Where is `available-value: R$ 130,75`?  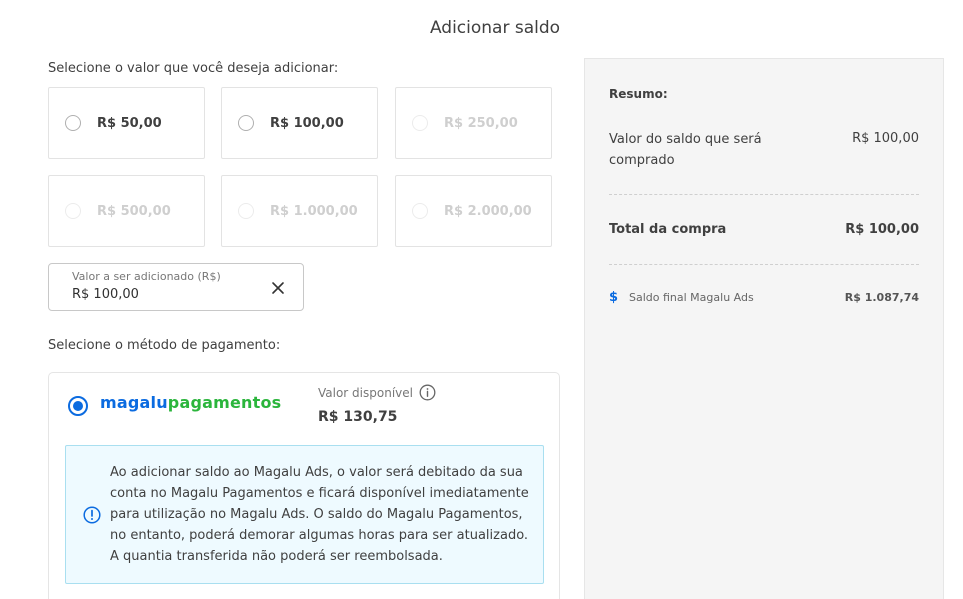
available-value: R$ 130,75 is located at coordinates (358, 417).